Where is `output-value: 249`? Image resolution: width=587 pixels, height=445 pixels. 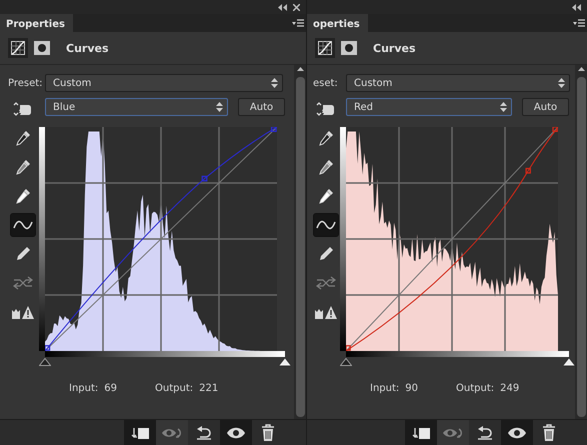
output-value: 249 is located at coordinates (510, 388).